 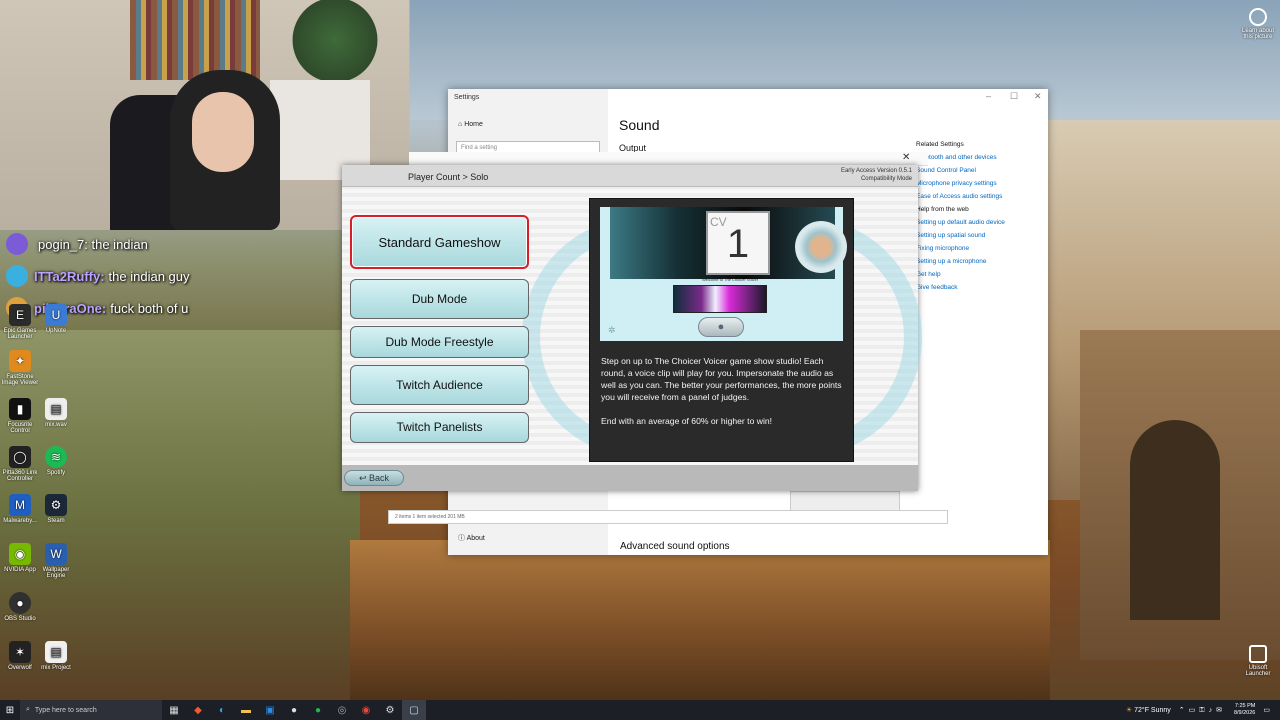 I want to click on search-placeholder: Type here to search, so click(x=65, y=710).